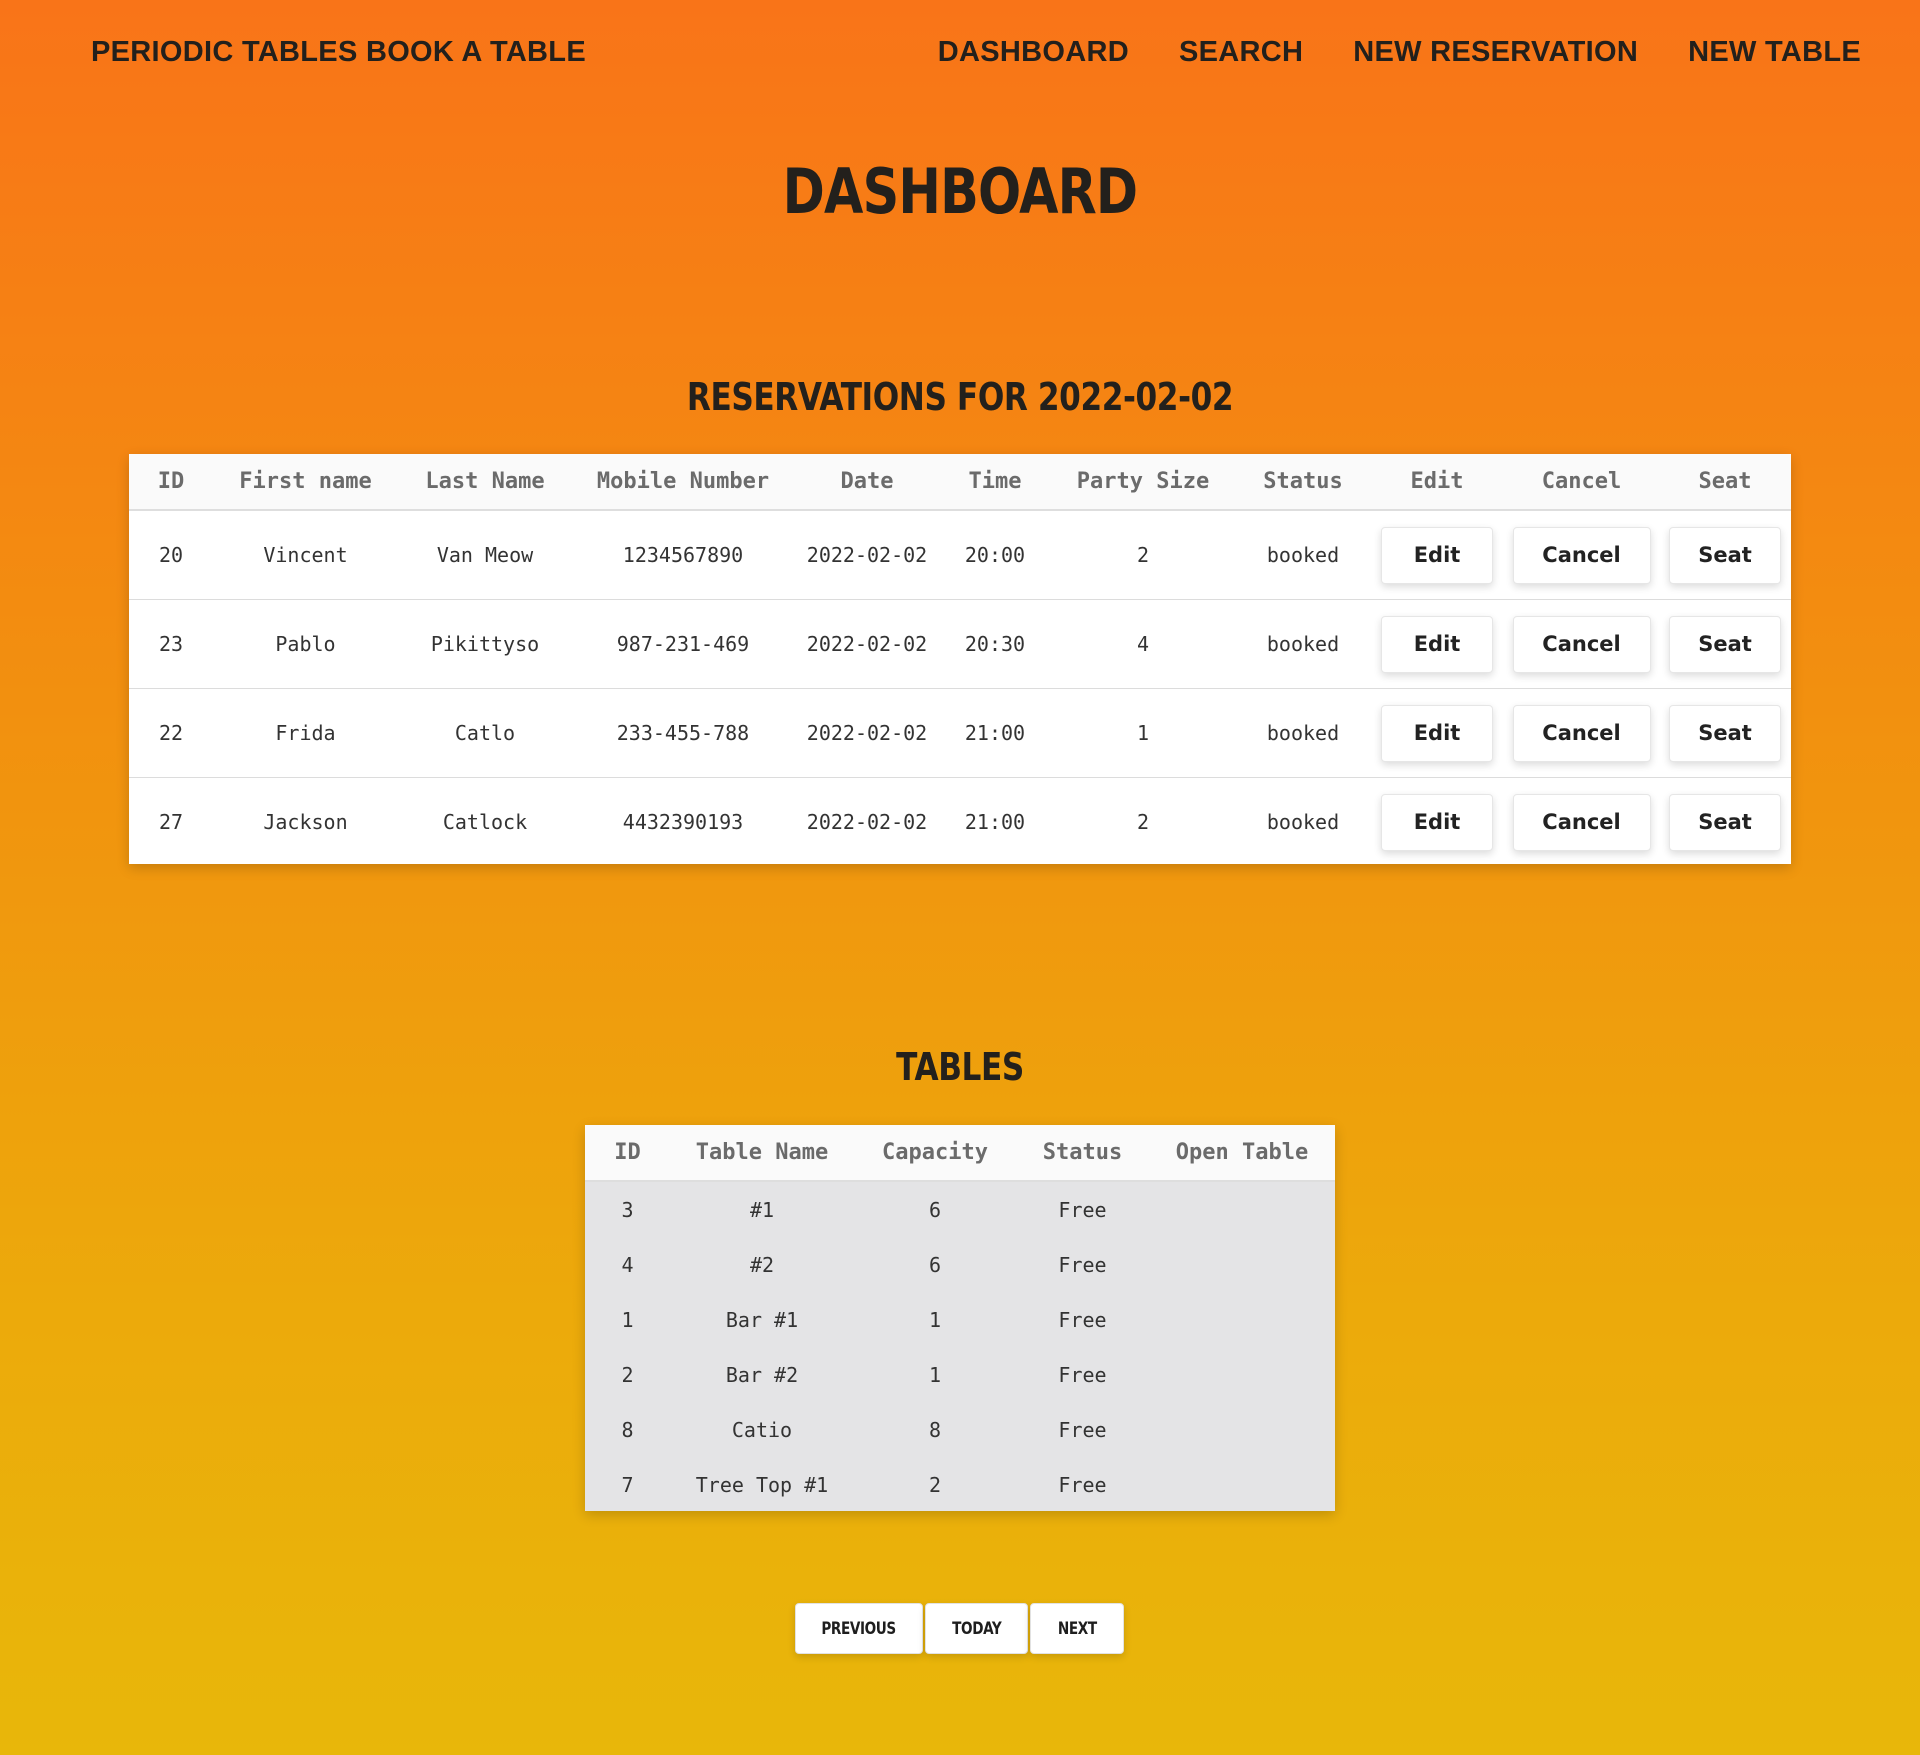 The image size is (1920, 1755). I want to click on brand-link: PERIODIC TABLES BOOK A TABLE, so click(338, 52).